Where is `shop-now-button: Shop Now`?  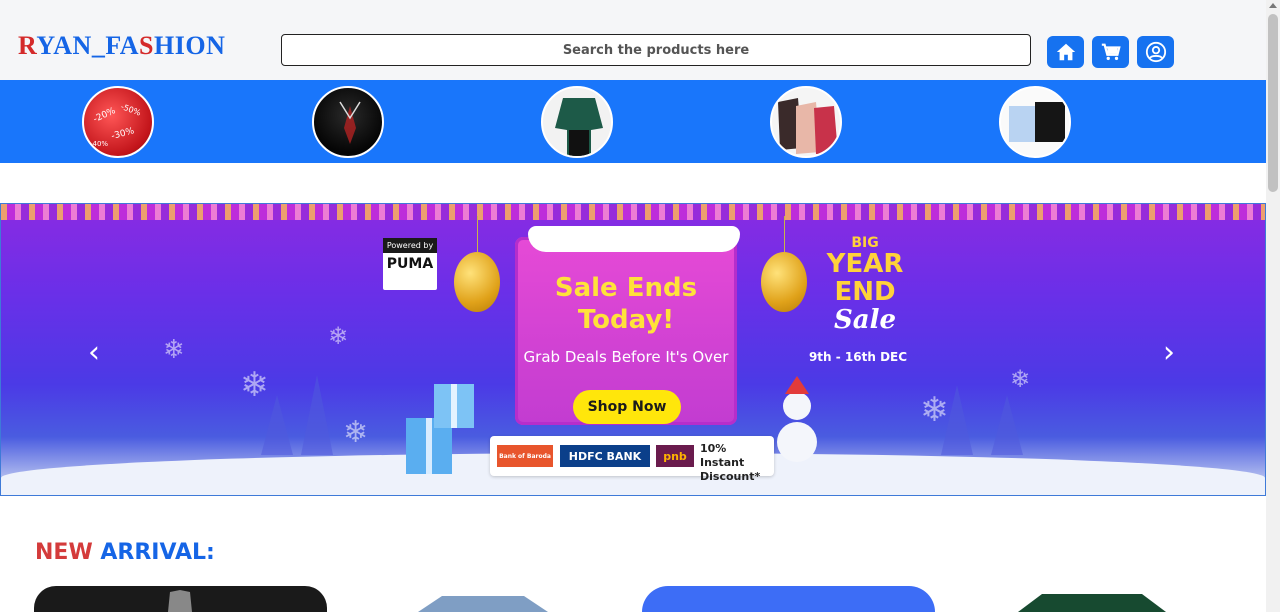 shop-now-button: Shop Now is located at coordinates (627, 407).